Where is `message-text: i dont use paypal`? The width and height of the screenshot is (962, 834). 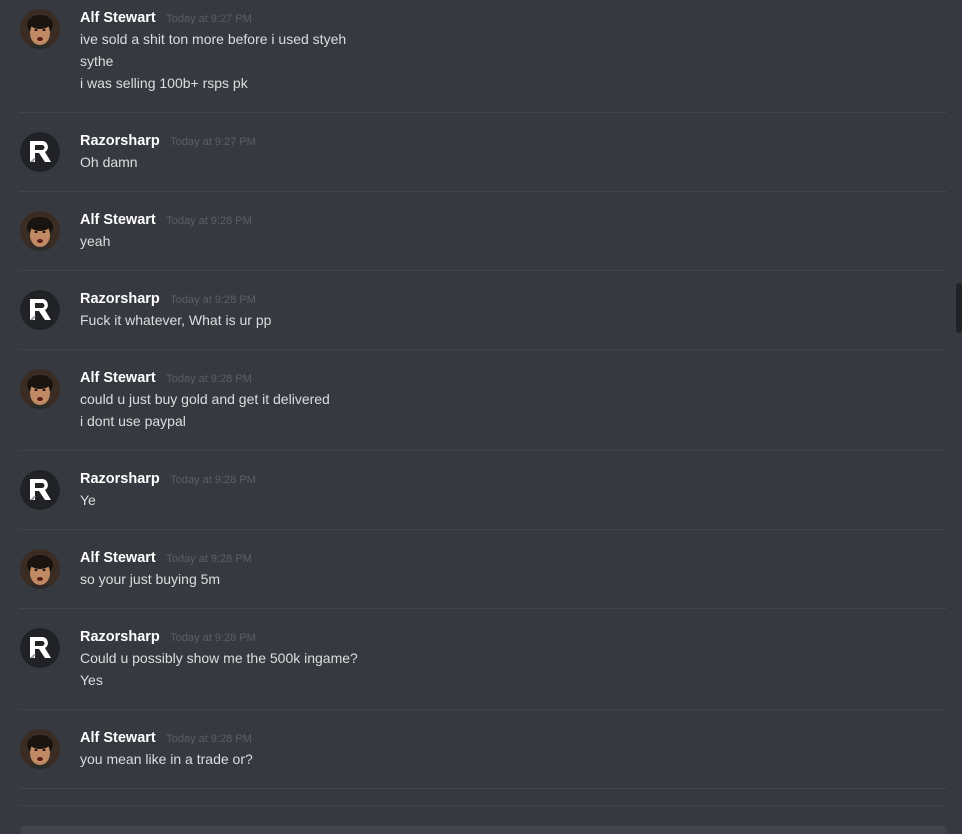 message-text: i dont use paypal is located at coordinates (133, 421).